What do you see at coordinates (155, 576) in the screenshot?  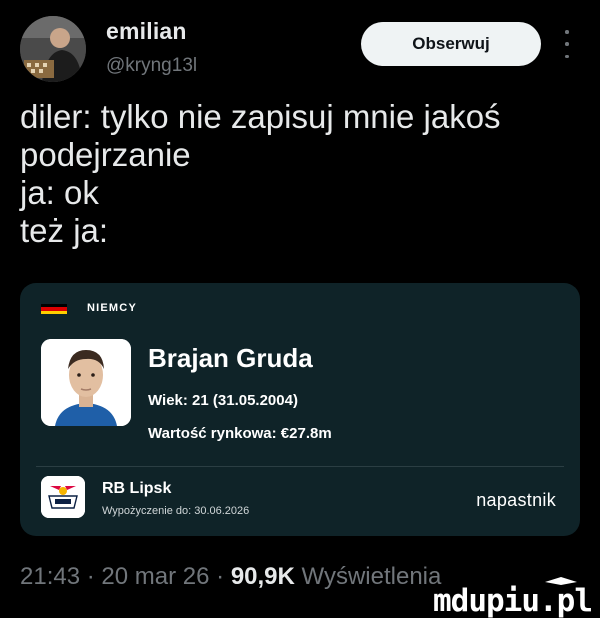 I see `tweet-date: 20 mar 26` at bounding box center [155, 576].